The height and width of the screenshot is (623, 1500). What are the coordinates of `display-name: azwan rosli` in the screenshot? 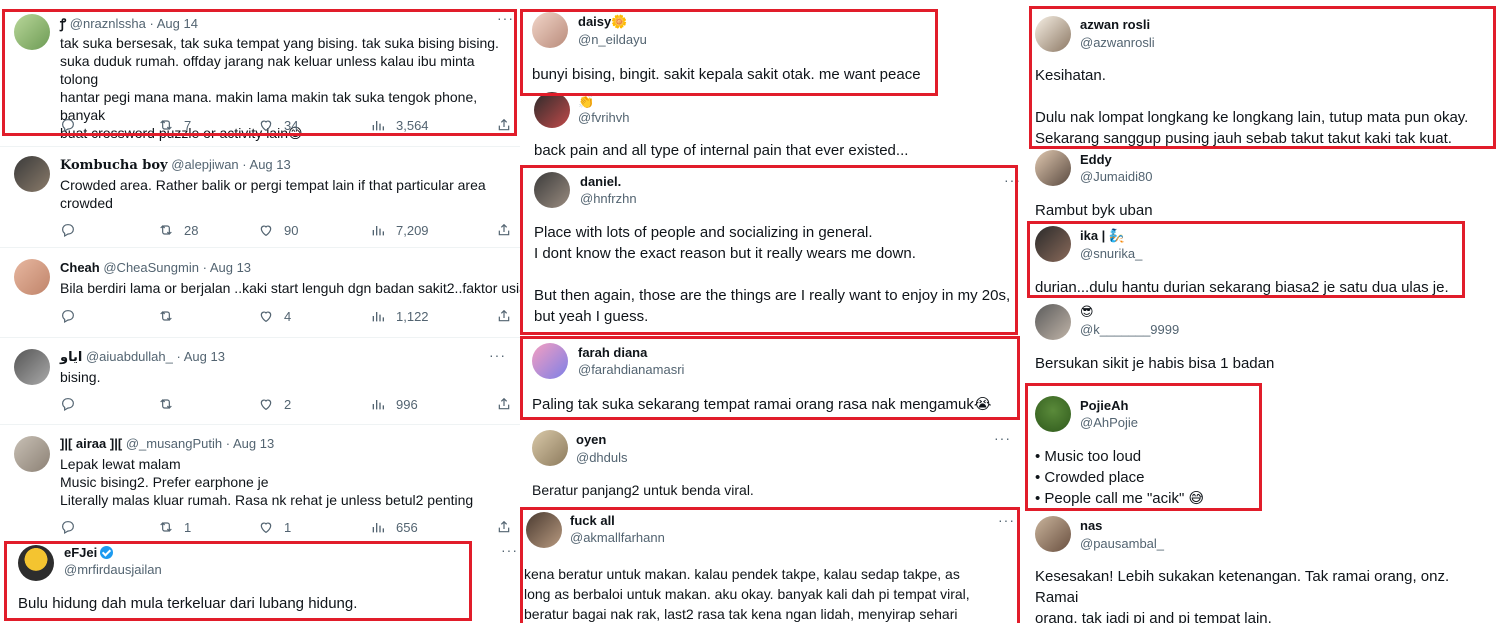 It's located at (1115, 24).